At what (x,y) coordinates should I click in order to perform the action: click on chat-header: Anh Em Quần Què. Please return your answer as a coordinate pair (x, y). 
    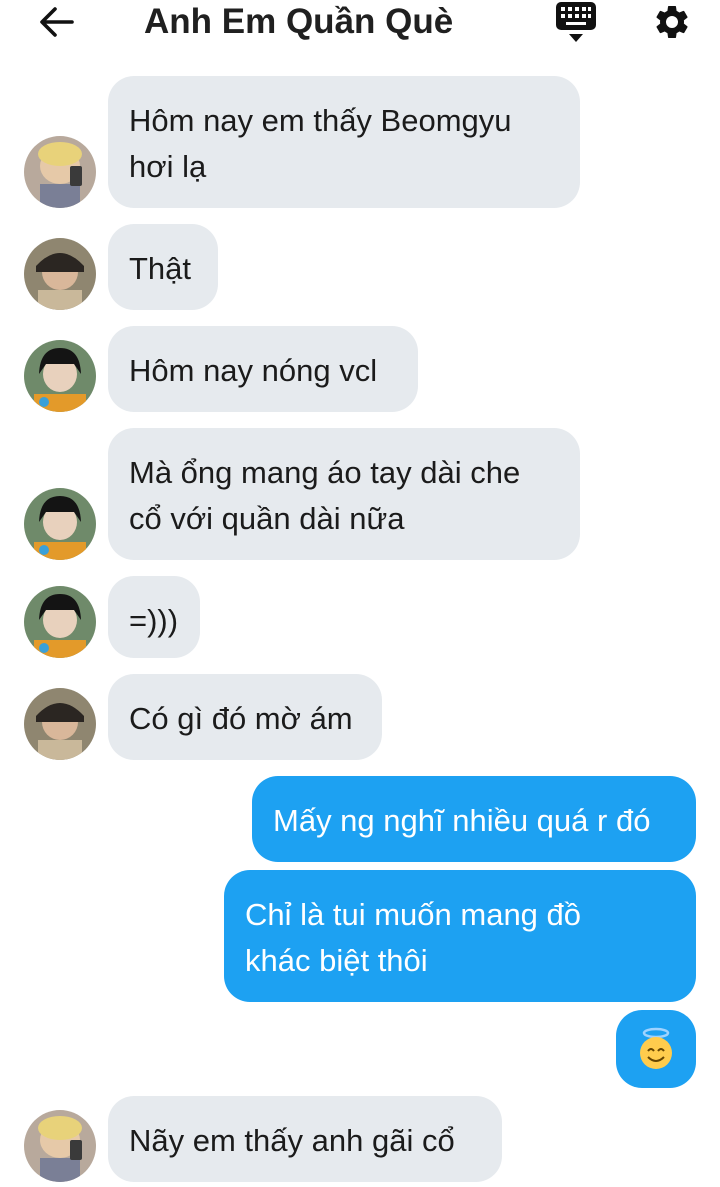
    Looking at the image, I should click on (360, 24).